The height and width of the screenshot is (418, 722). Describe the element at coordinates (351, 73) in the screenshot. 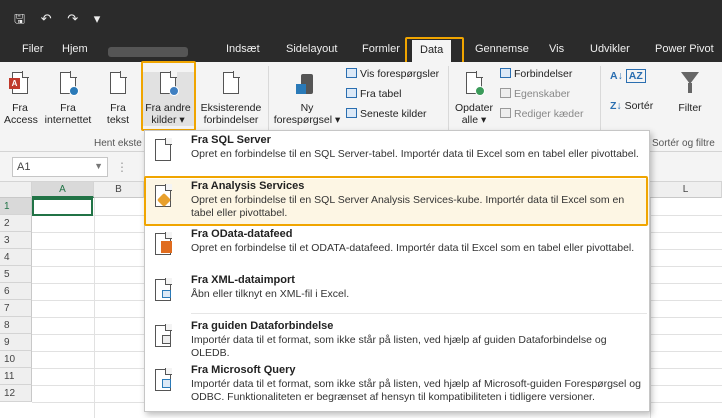

I see `show-queries-icon` at that location.